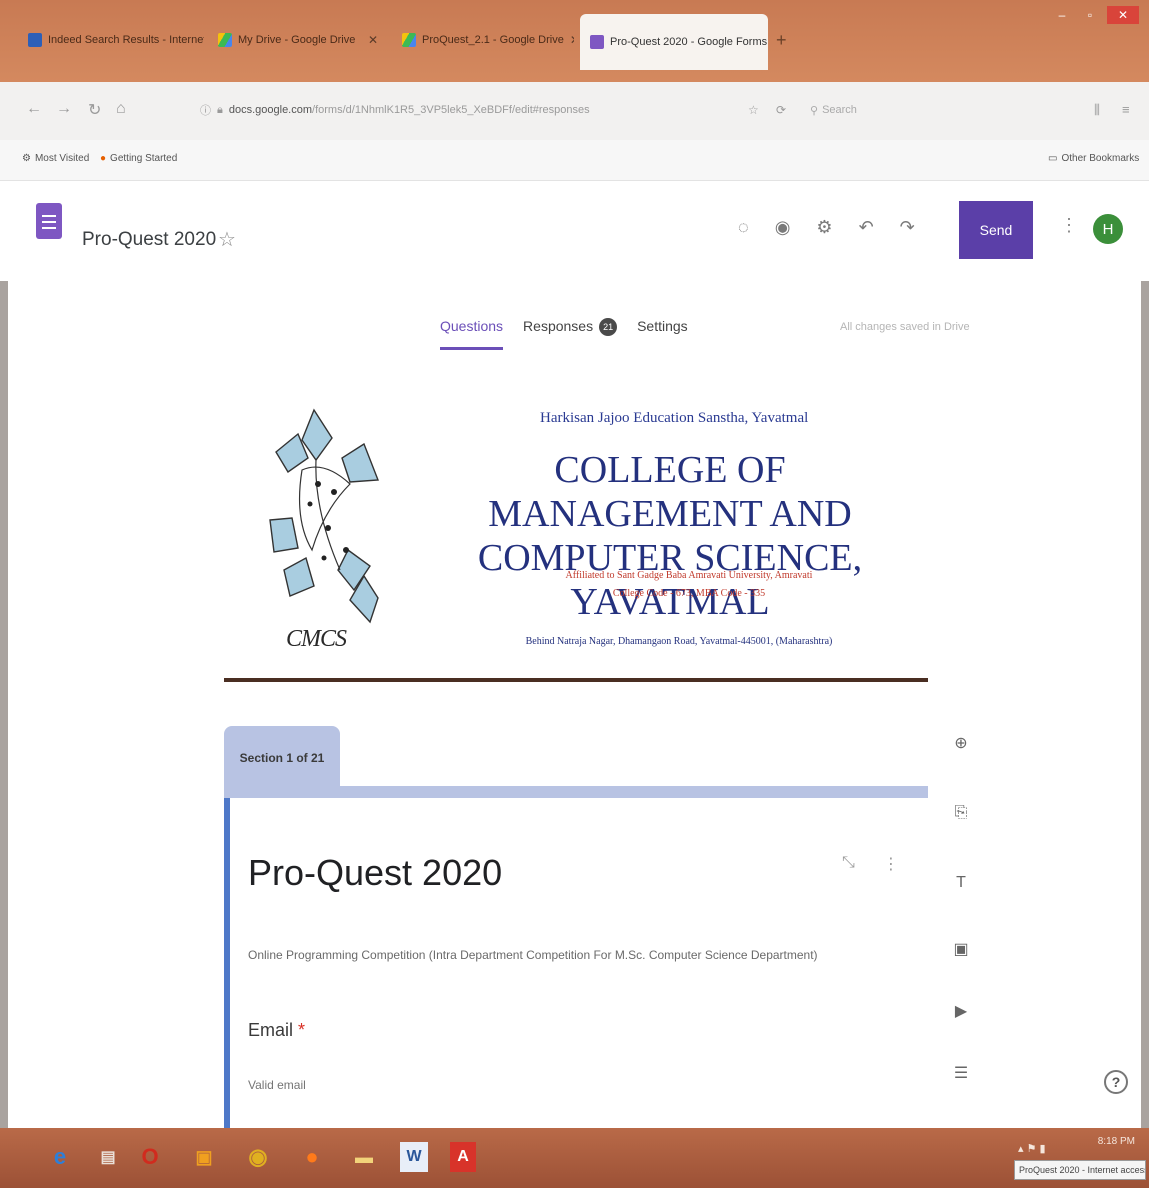  I want to click on reader-icon: ⟳, so click(781, 110).